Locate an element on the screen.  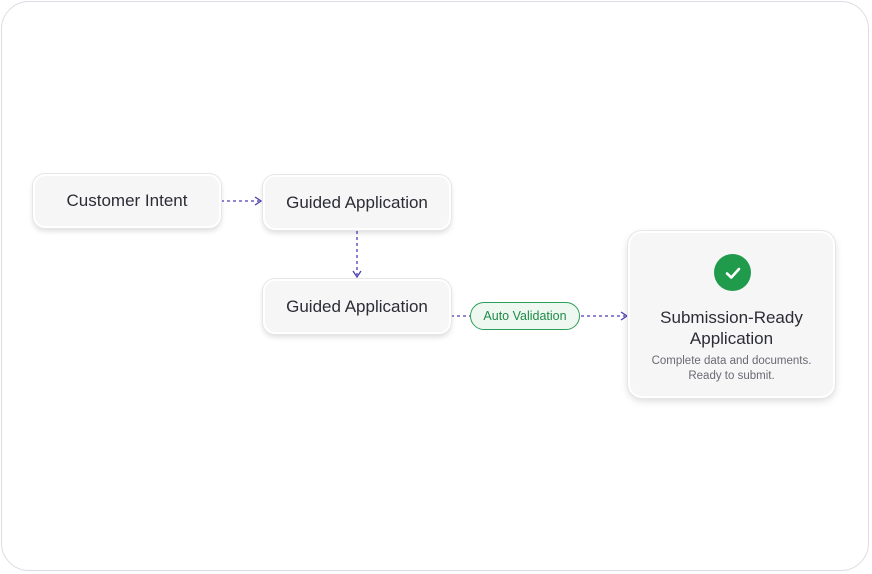
node-guided-application-bottom-label: Guided Application is located at coordinates (357, 306).